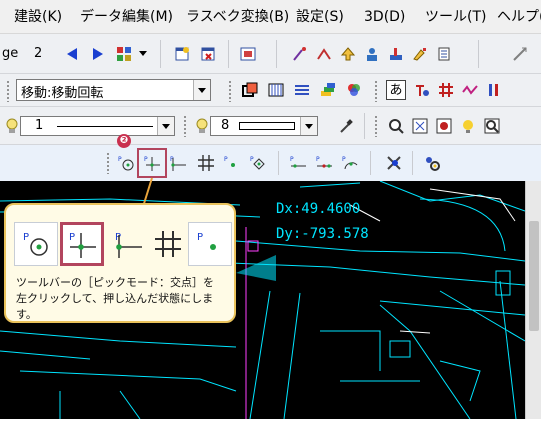 The image size is (541, 435). I want to click on callout-grid-icon, so click(168, 244).